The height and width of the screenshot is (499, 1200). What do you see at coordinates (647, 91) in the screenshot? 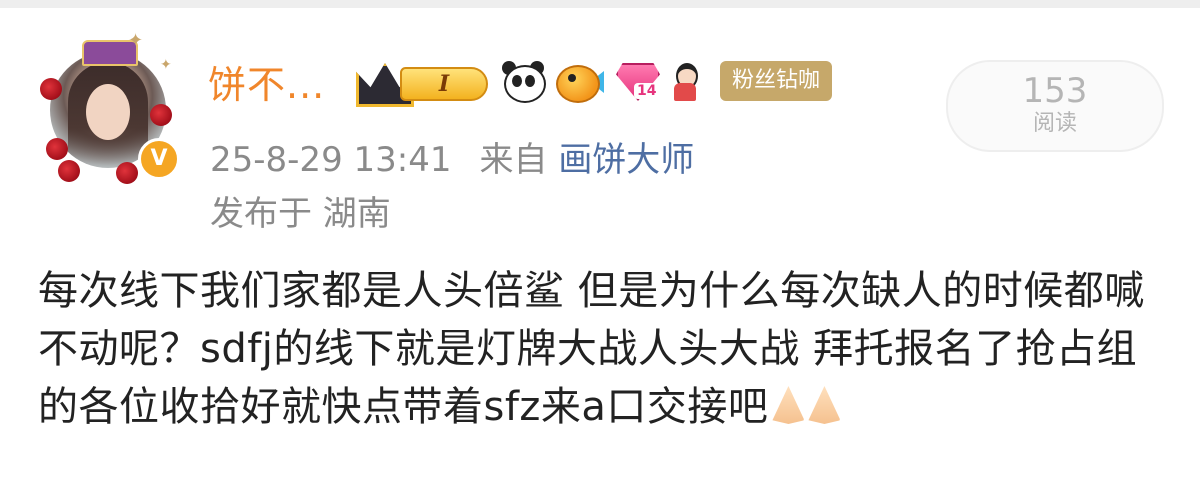
I see `gem-level: 14` at bounding box center [647, 91].